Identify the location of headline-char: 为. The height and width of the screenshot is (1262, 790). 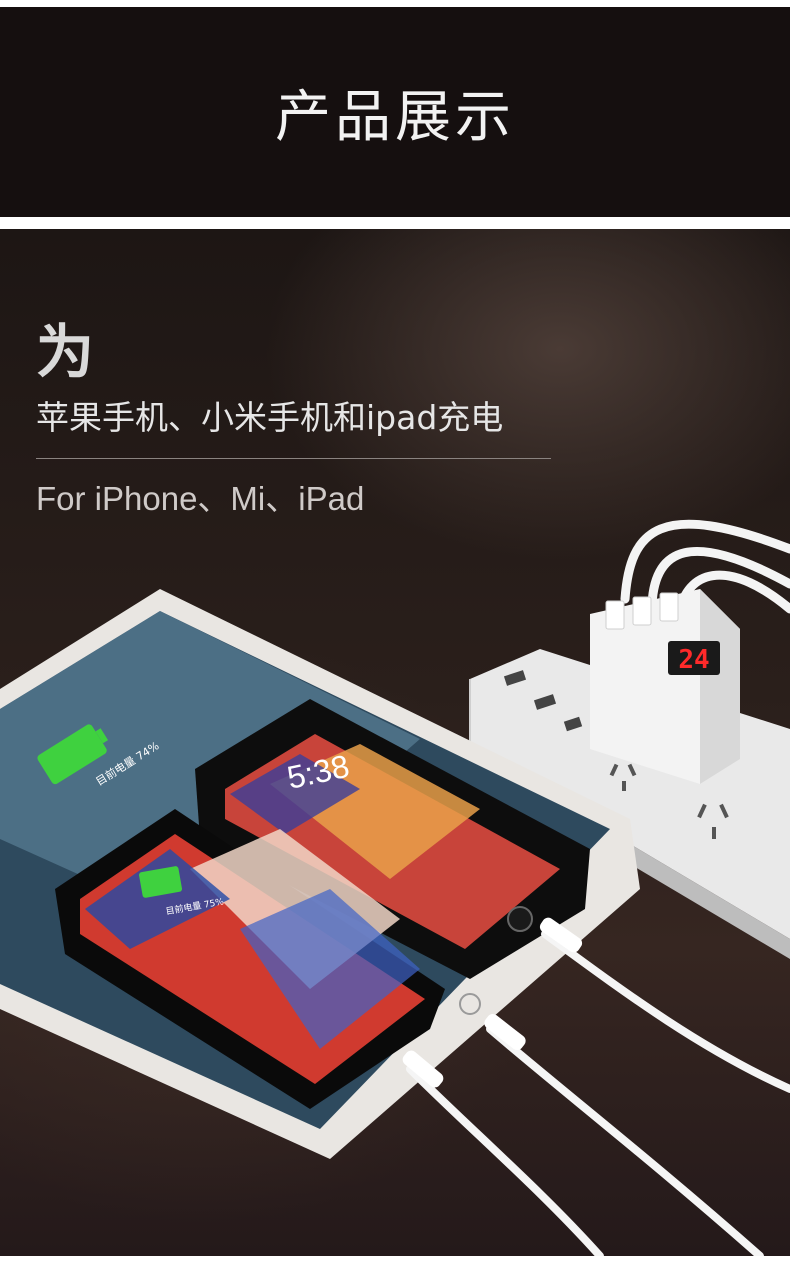
(65, 352).